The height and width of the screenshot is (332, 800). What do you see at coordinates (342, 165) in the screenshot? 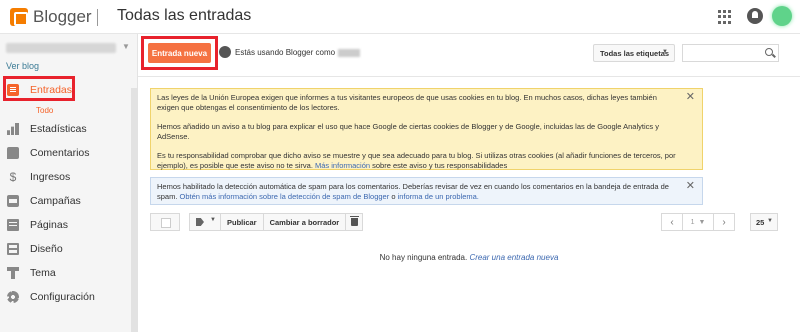
I see `more-info-link: Más información` at bounding box center [342, 165].